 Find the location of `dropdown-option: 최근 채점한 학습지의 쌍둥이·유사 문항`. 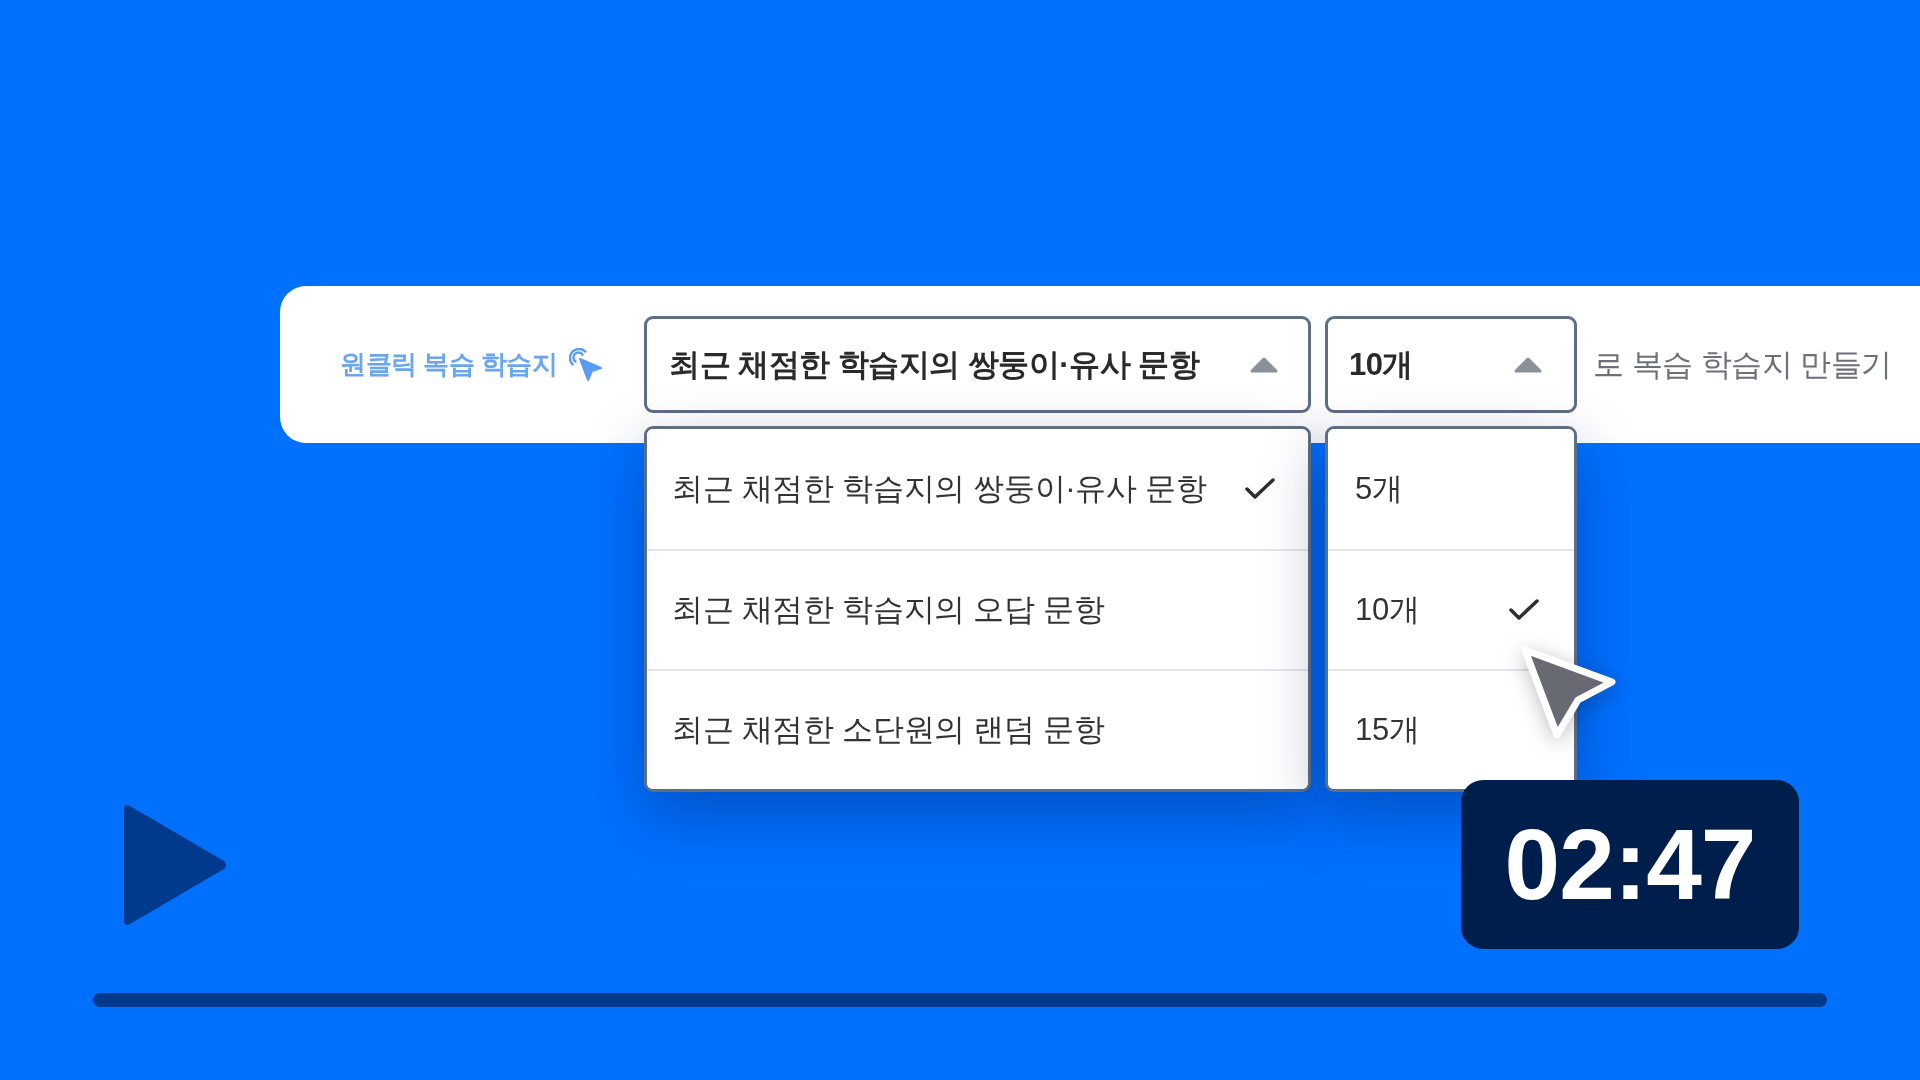

dropdown-option: 최근 채점한 학습지의 쌍둥이·유사 문항 is located at coordinates (977, 489).